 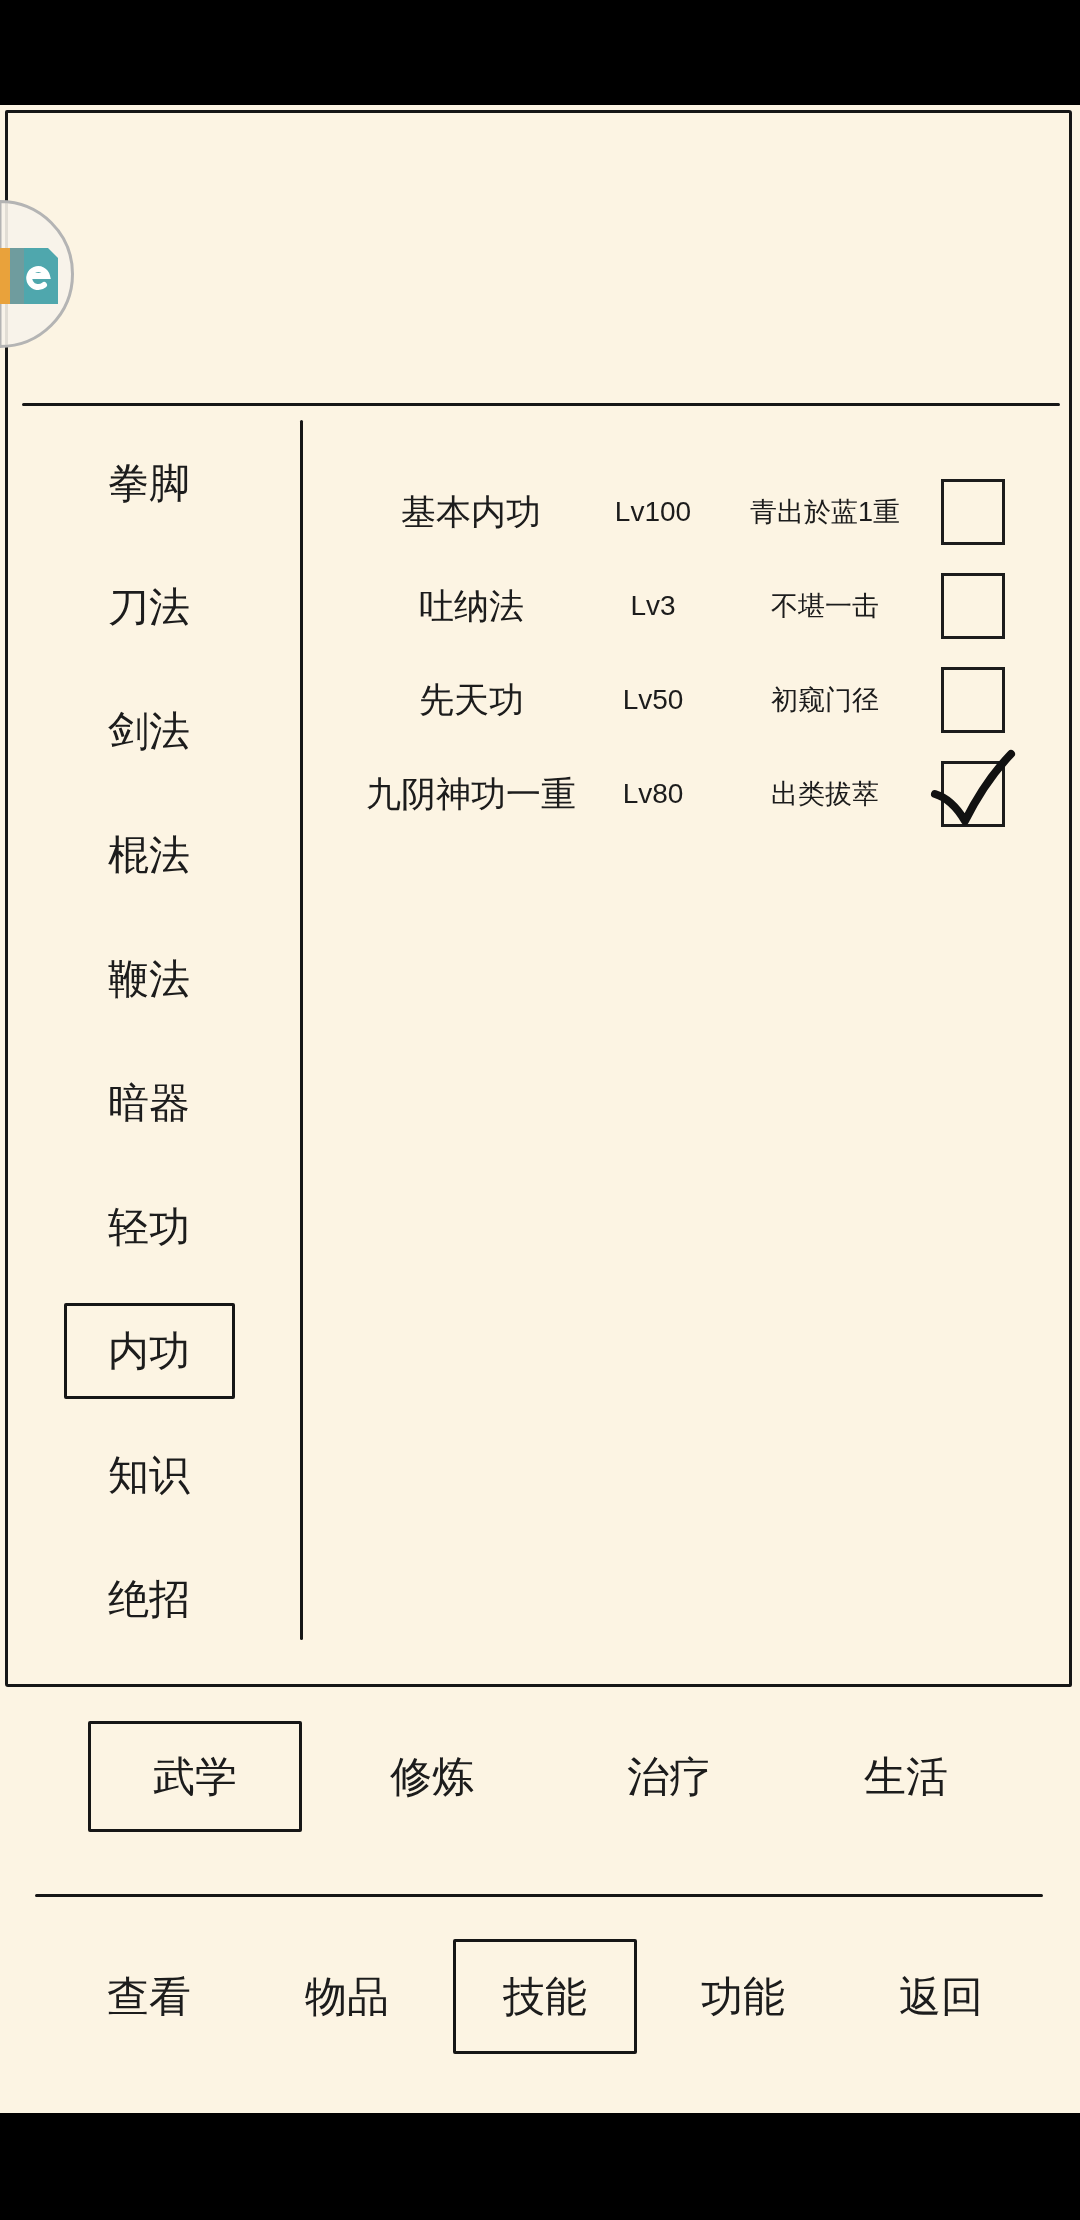 What do you see at coordinates (825, 794) in the screenshot?
I see `skill-rank: 出类拔萃` at bounding box center [825, 794].